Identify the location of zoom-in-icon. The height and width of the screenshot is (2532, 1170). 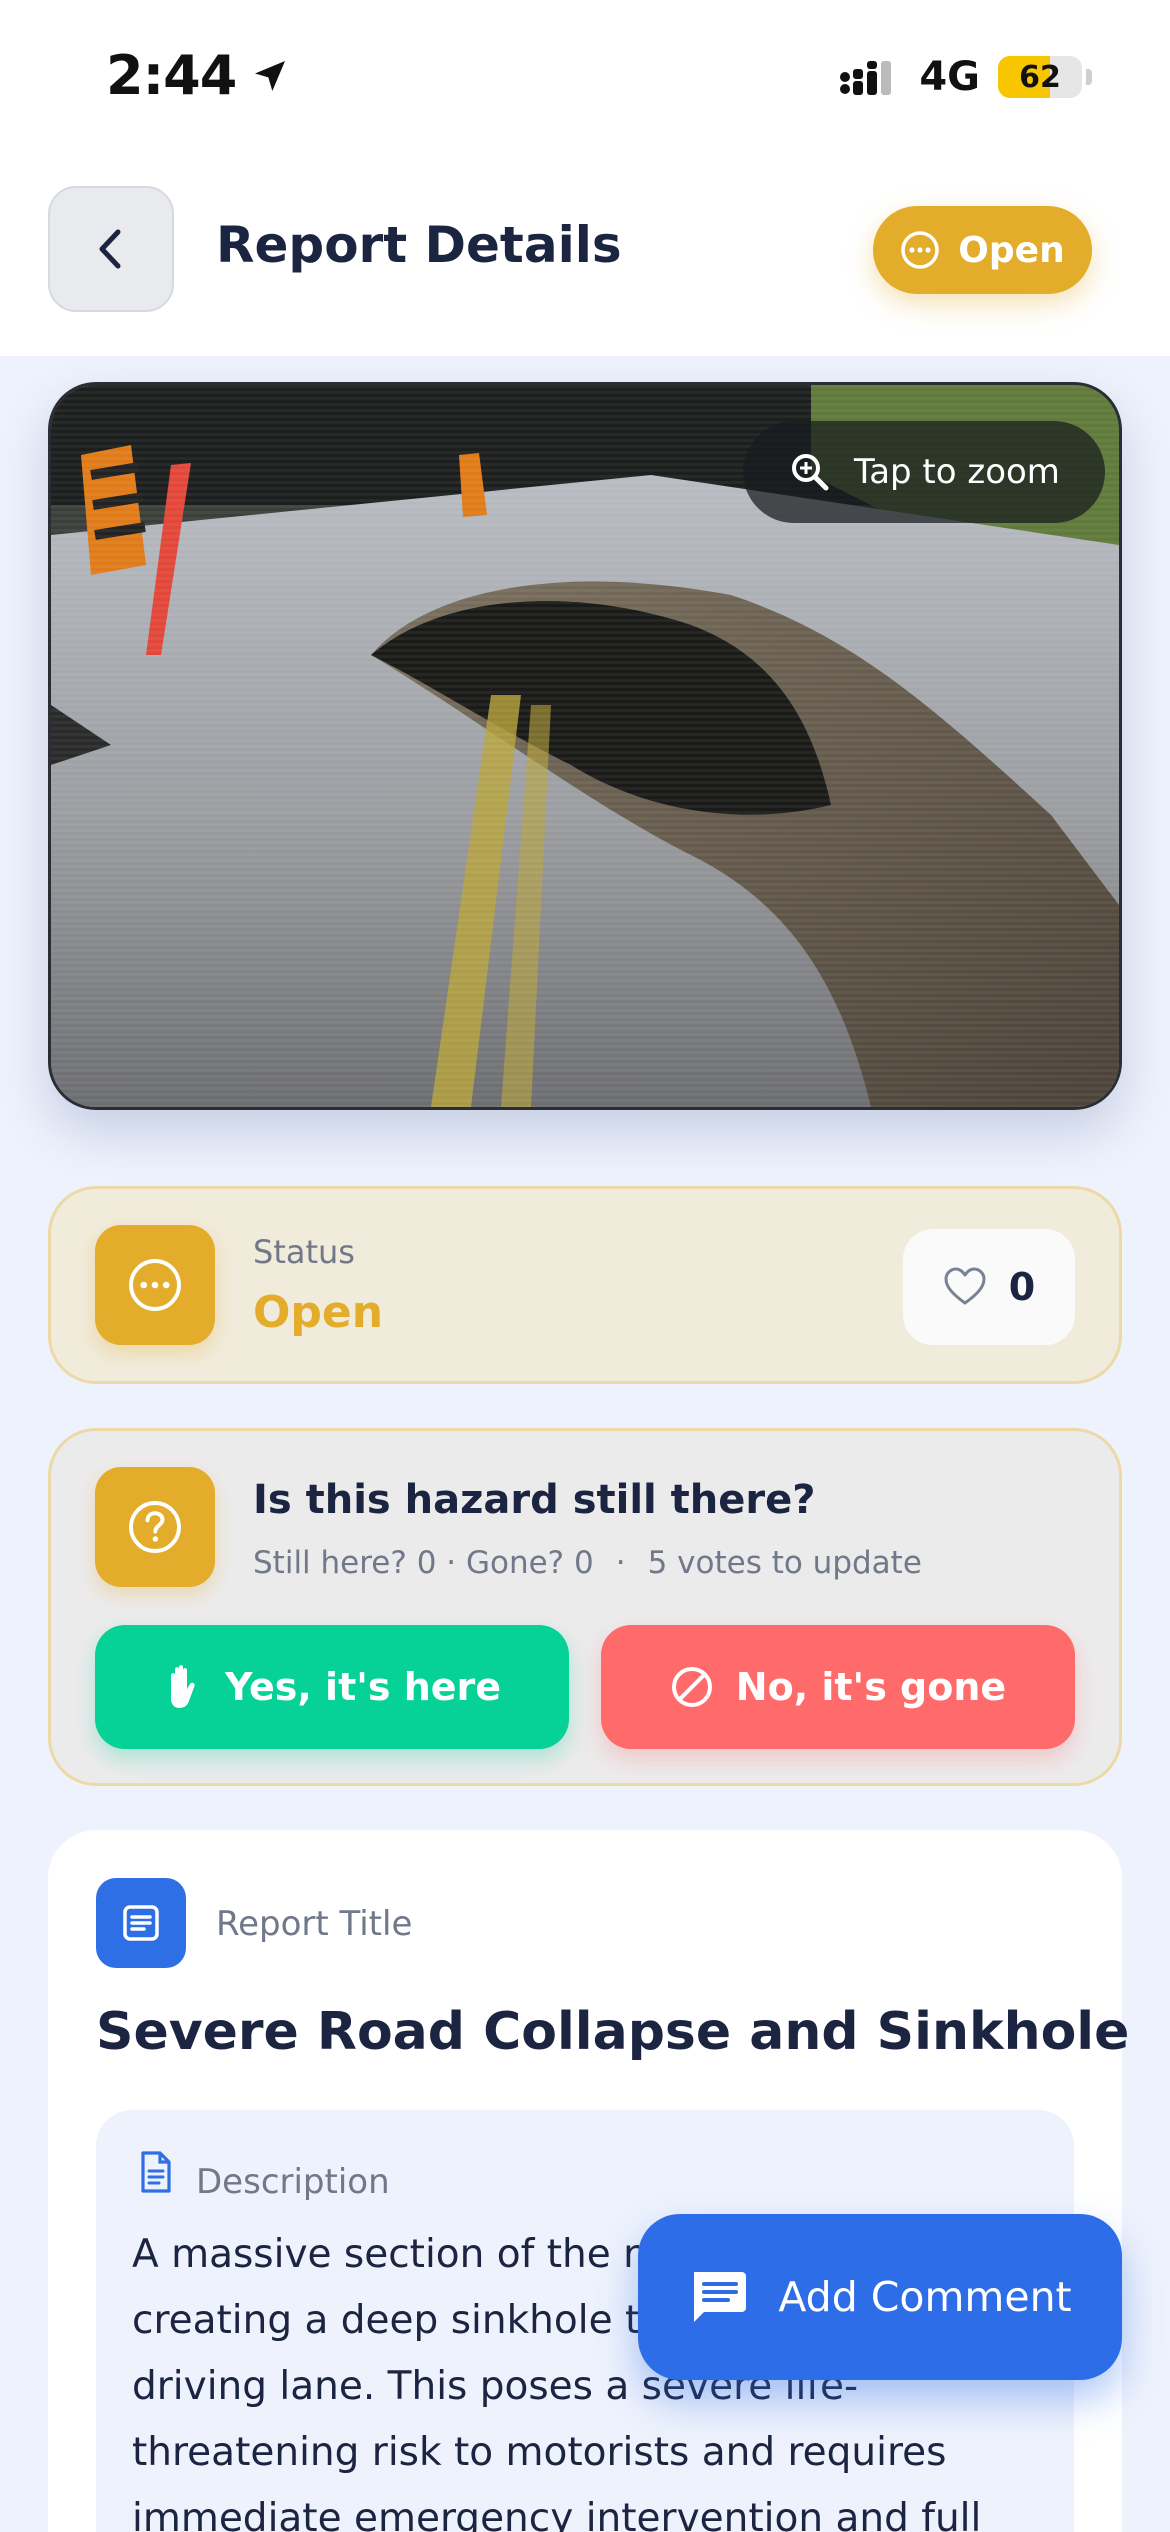
(810, 472).